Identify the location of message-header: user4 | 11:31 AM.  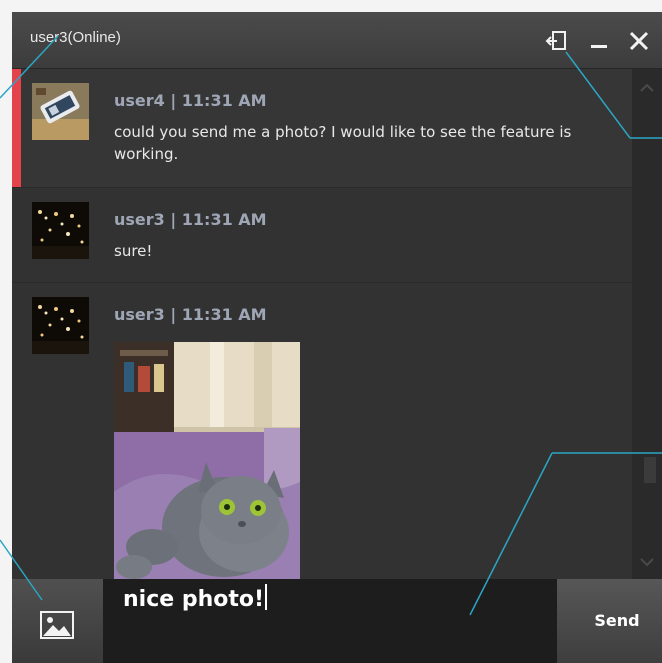
(190, 100).